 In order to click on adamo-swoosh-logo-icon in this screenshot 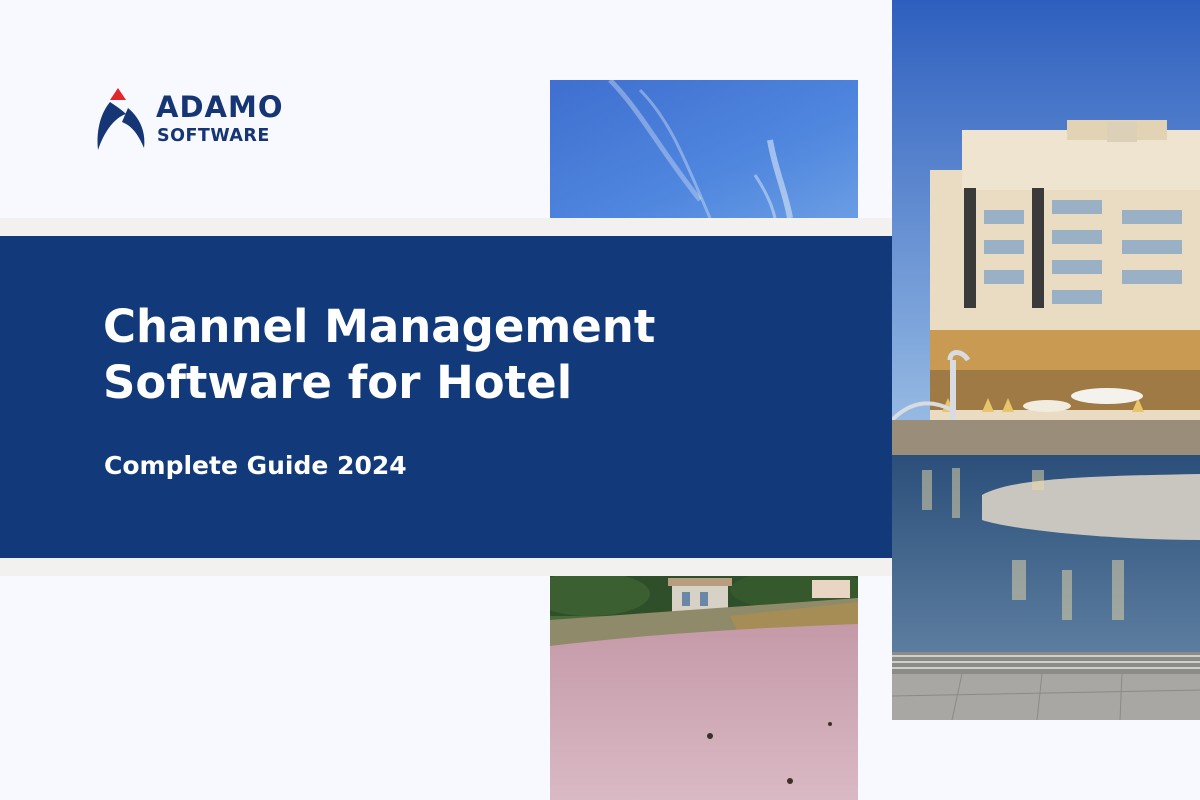, I will do `click(121, 119)`.